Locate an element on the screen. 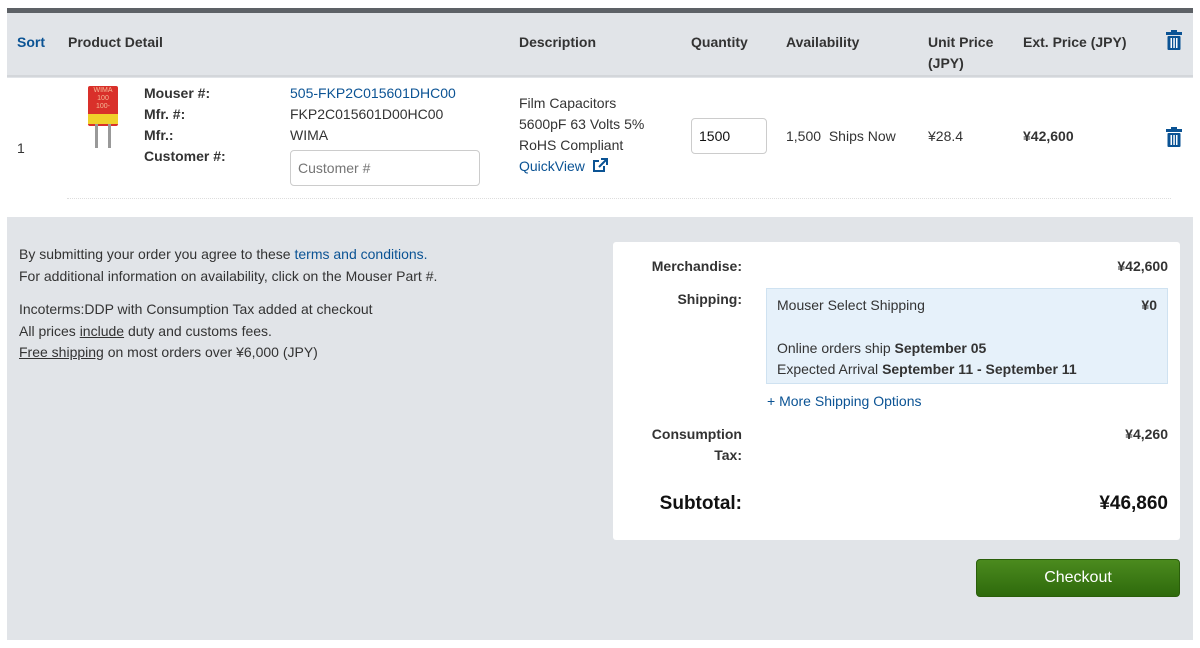  merchandise-label: Merchandise: is located at coordinates (696, 266).